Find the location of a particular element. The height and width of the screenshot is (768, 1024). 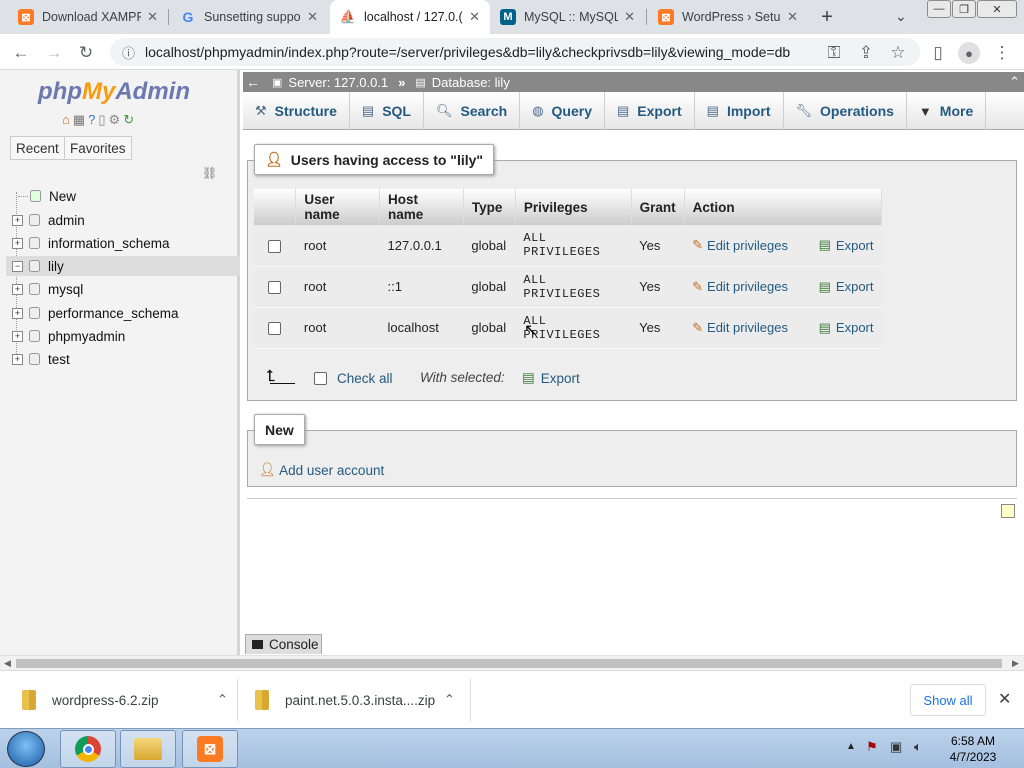

key-icon: ⚿ is located at coordinates (834, 53).